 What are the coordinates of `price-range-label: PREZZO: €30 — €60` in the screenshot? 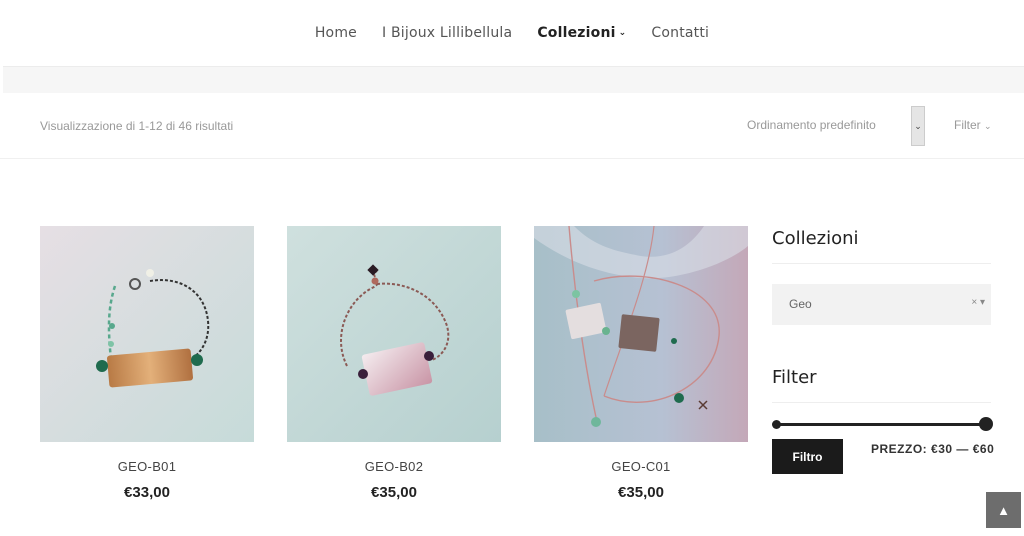 It's located at (932, 449).